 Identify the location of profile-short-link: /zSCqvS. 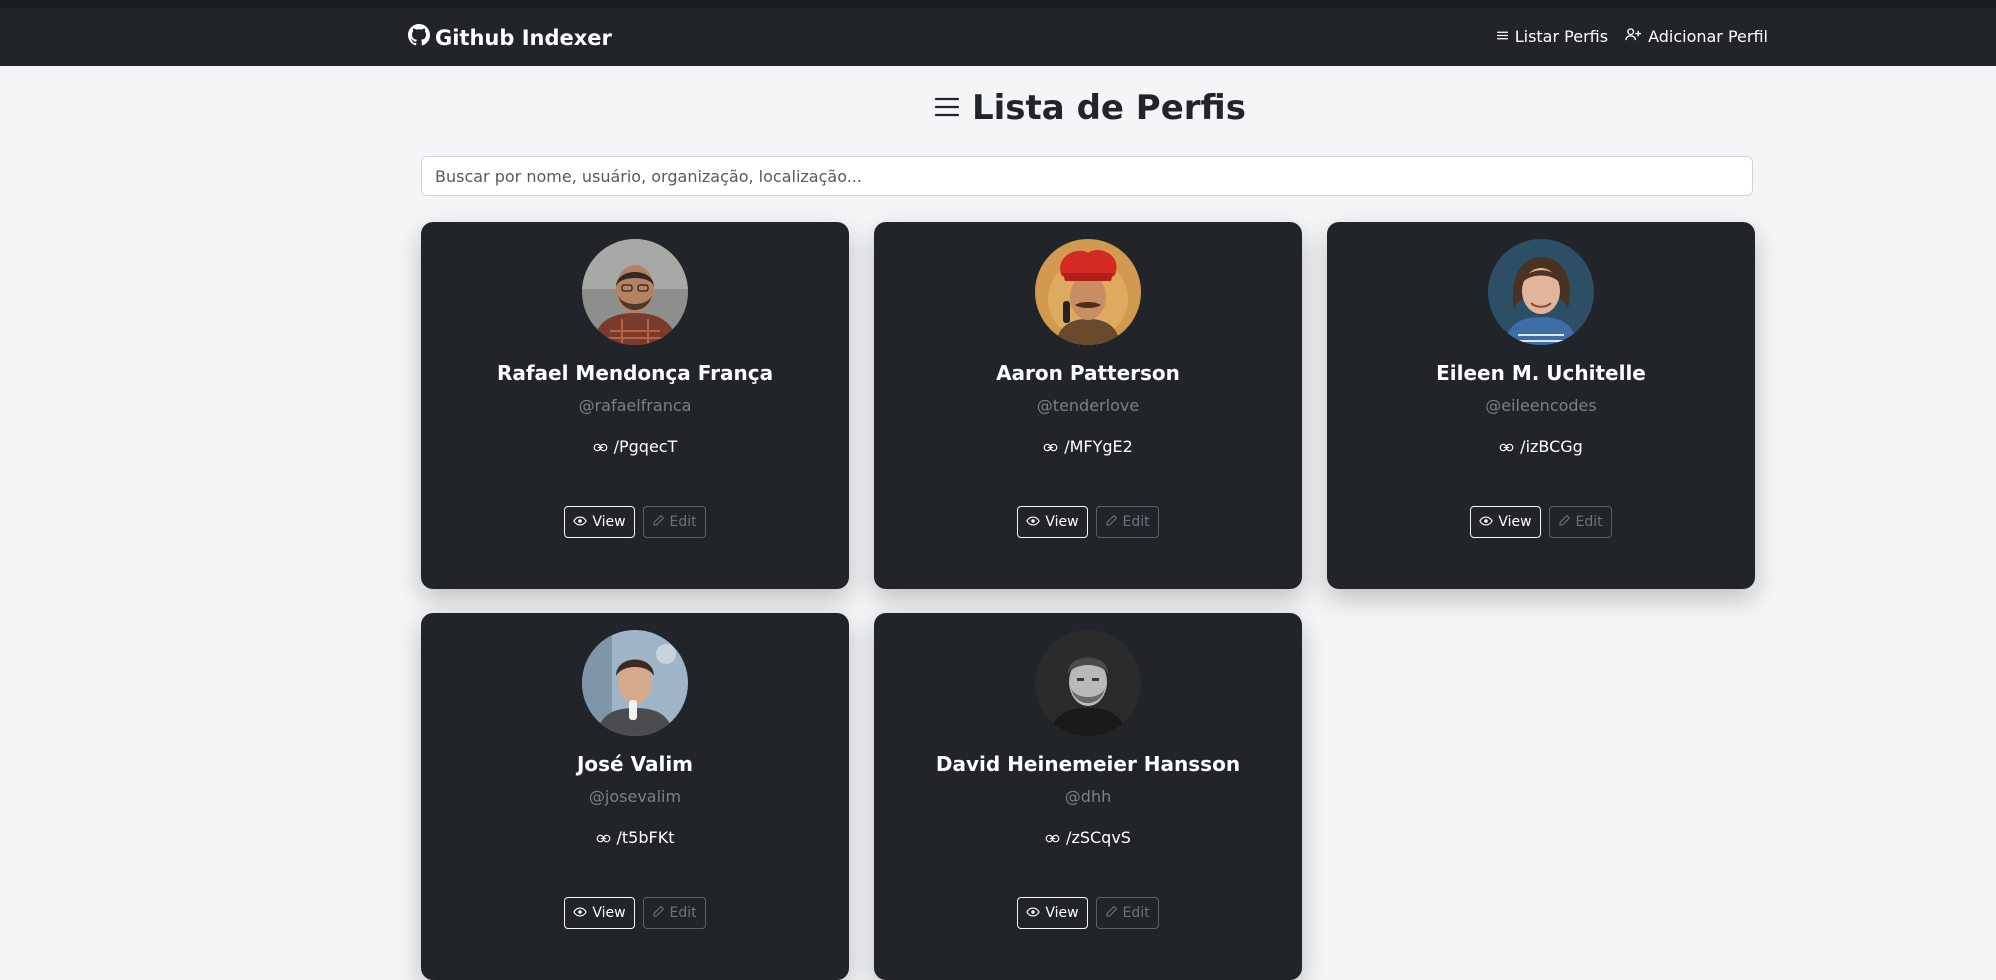
(1088, 837).